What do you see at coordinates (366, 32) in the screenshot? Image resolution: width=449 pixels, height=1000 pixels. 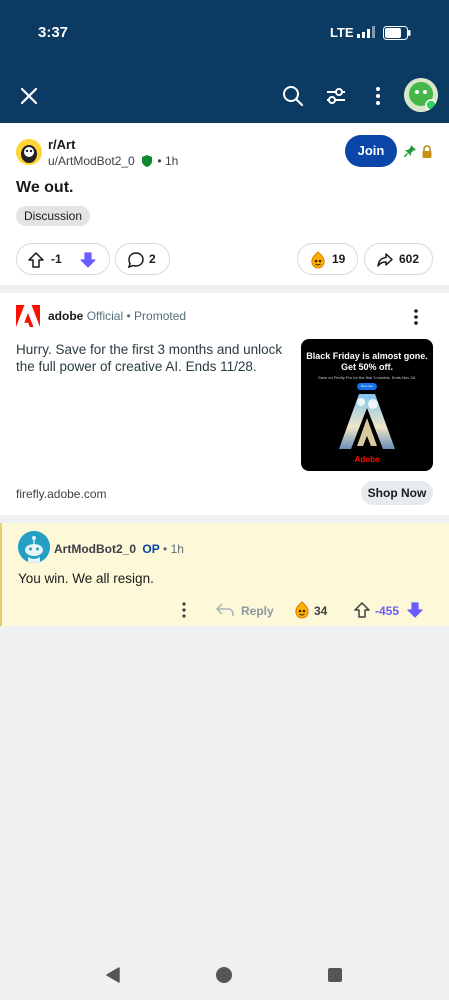 I see `signal-icon` at bounding box center [366, 32].